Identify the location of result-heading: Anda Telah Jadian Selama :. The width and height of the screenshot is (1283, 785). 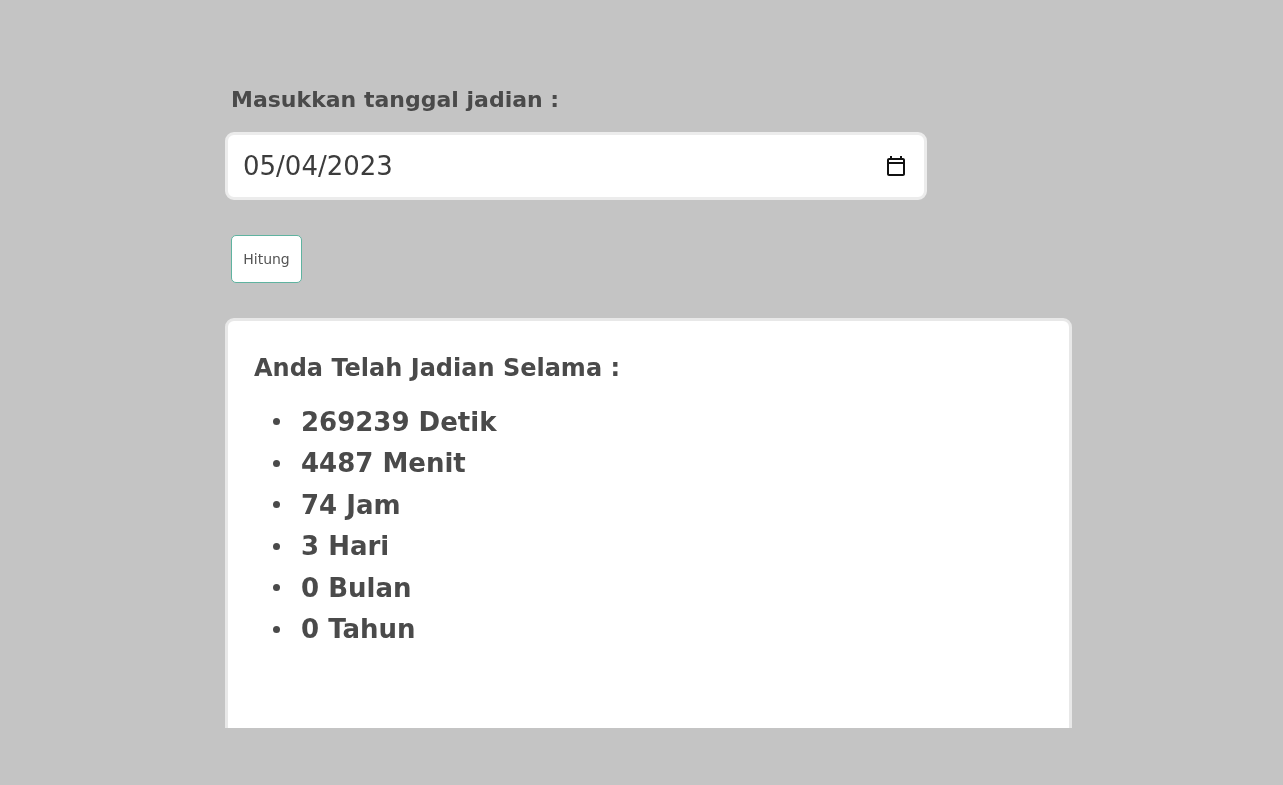
(438, 368).